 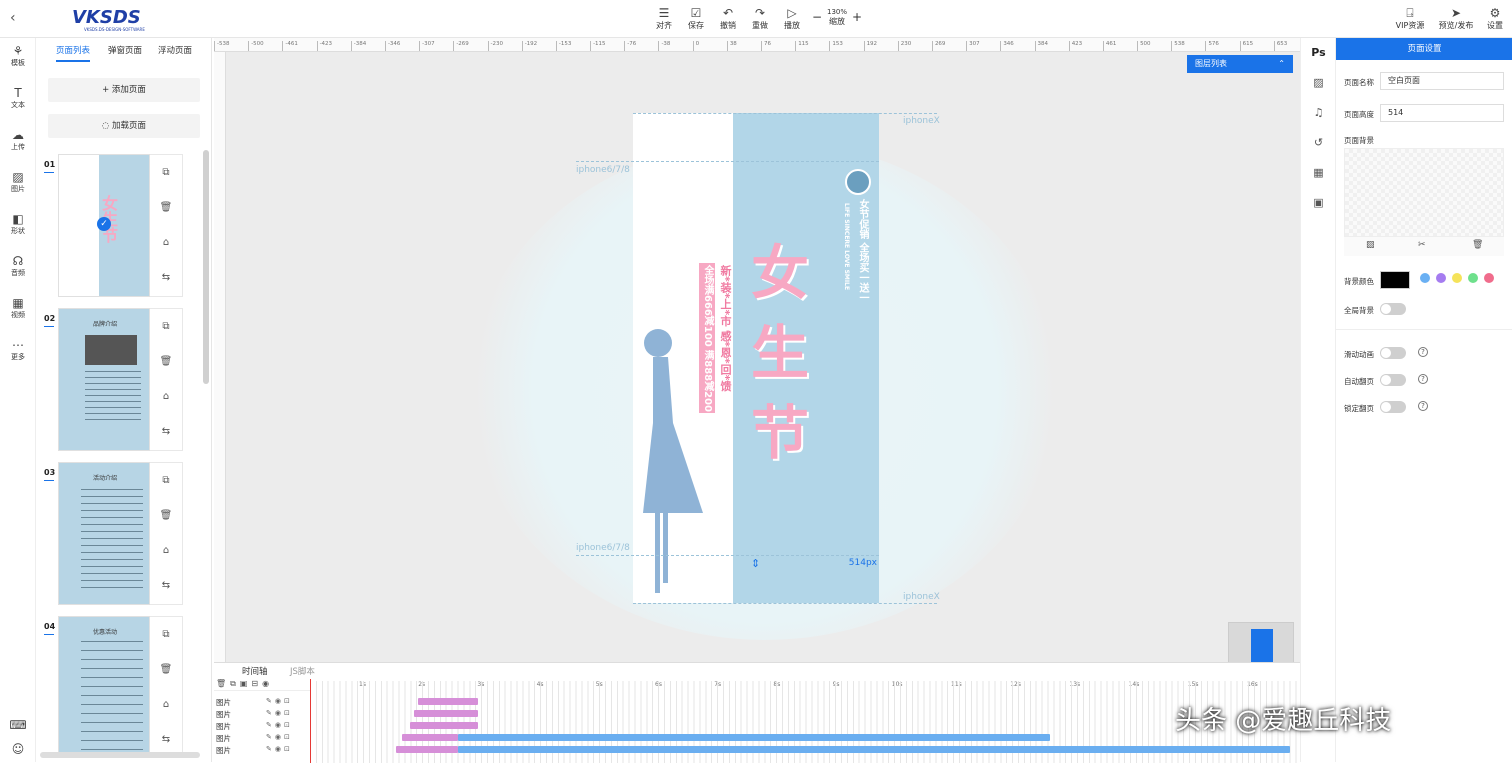 I want to click on global-bg-toggle, so click(x=1393, y=309).